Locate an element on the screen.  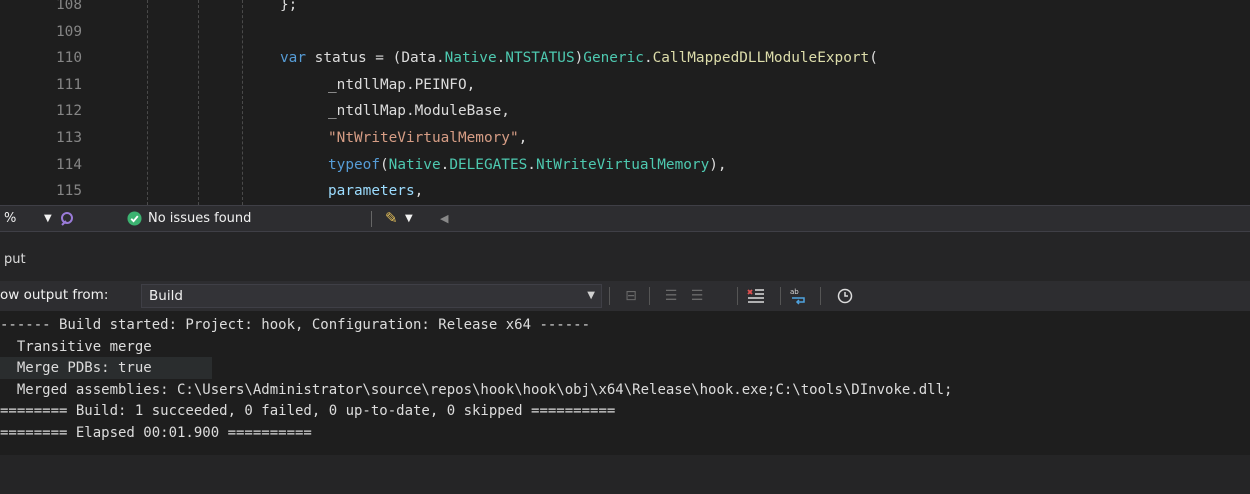
chevron-down-icon: ▼ is located at coordinates (591, 295).